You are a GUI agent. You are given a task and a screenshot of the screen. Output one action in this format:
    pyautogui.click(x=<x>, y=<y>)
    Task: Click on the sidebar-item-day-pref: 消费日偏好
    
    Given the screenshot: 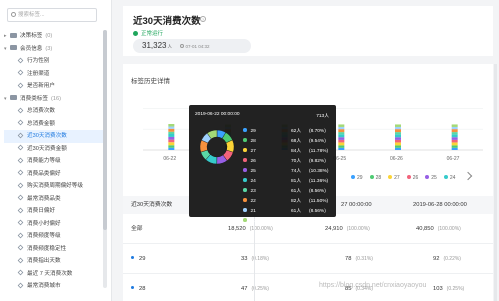 What is the action you would take?
    pyautogui.click(x=54, y=211)
    